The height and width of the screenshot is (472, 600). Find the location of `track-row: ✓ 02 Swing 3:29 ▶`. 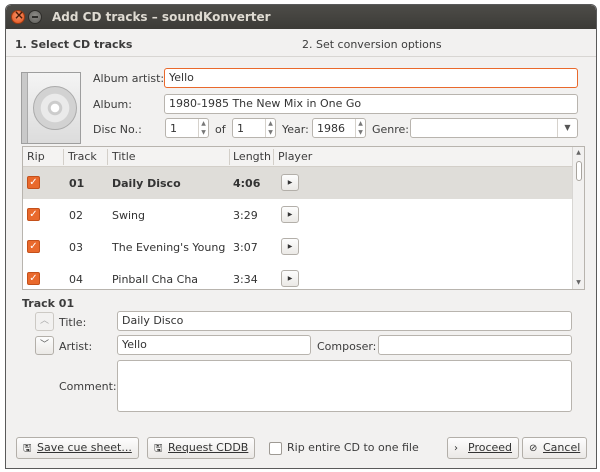

track-row: ✓ 02 Swing 3:29 ▶ is located at coordinates (297, 215).